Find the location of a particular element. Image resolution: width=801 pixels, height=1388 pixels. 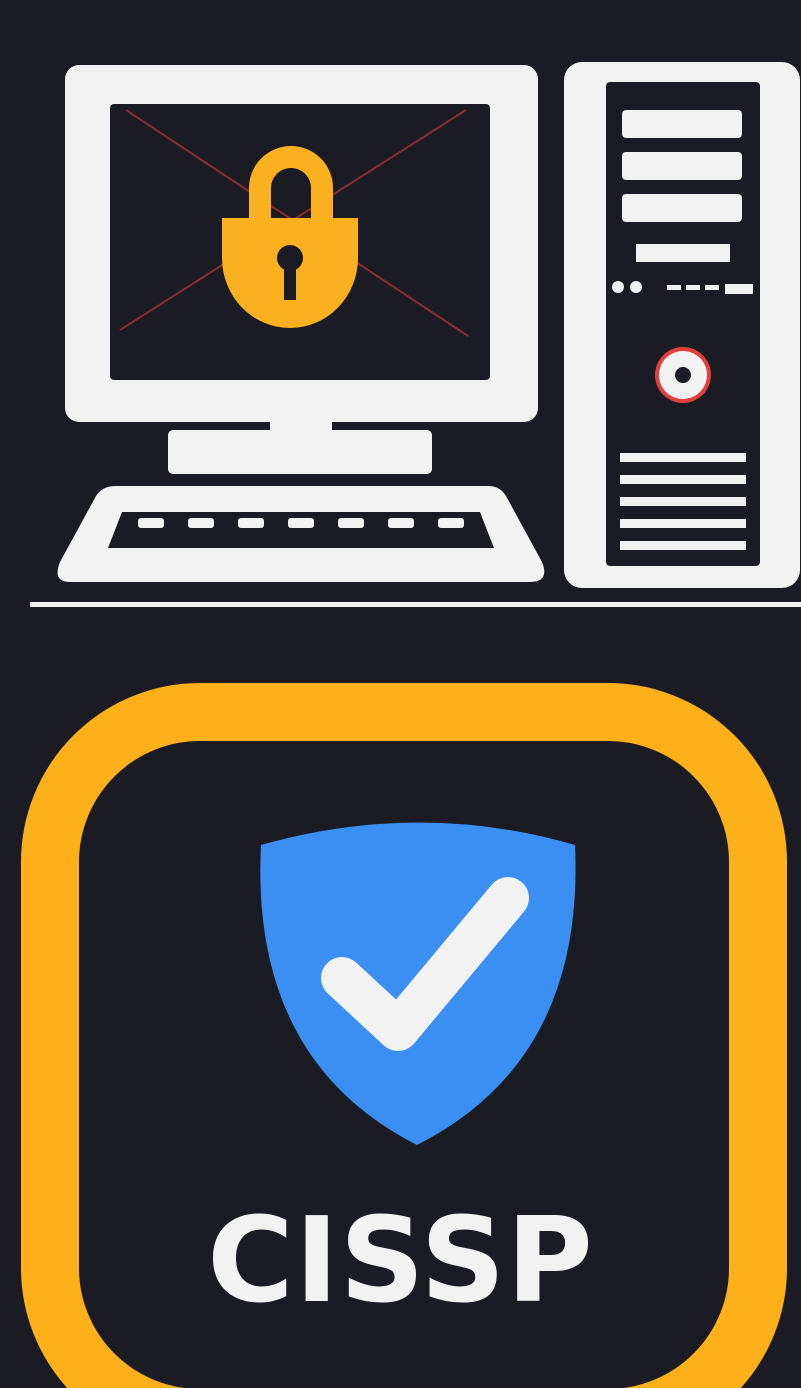

badge-label: CISSP is located at coordinates (400, 1260).